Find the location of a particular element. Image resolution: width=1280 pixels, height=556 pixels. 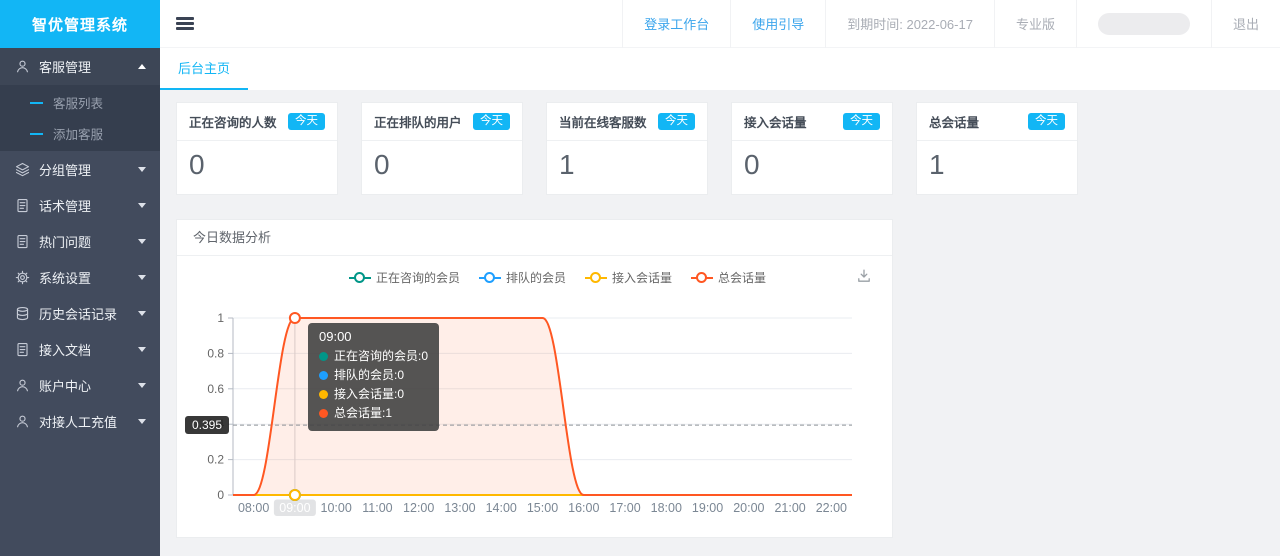

sidebar-item-history-sessions: 历史会话记录 is located at coordinates (80, 313).